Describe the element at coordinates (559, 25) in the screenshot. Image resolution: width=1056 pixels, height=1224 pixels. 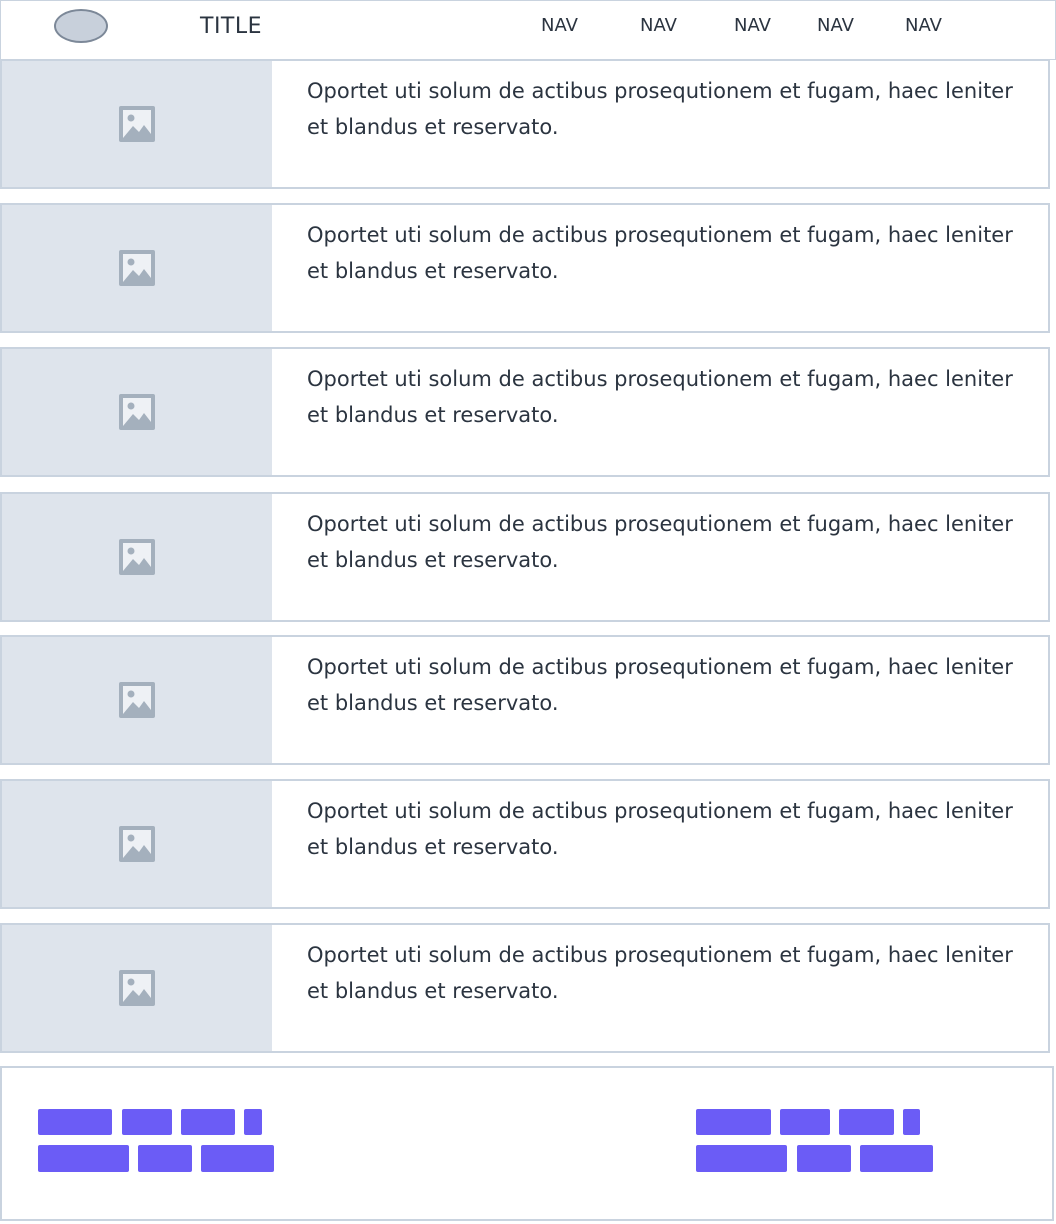
I see `nav-item-1: NAV` at that location.